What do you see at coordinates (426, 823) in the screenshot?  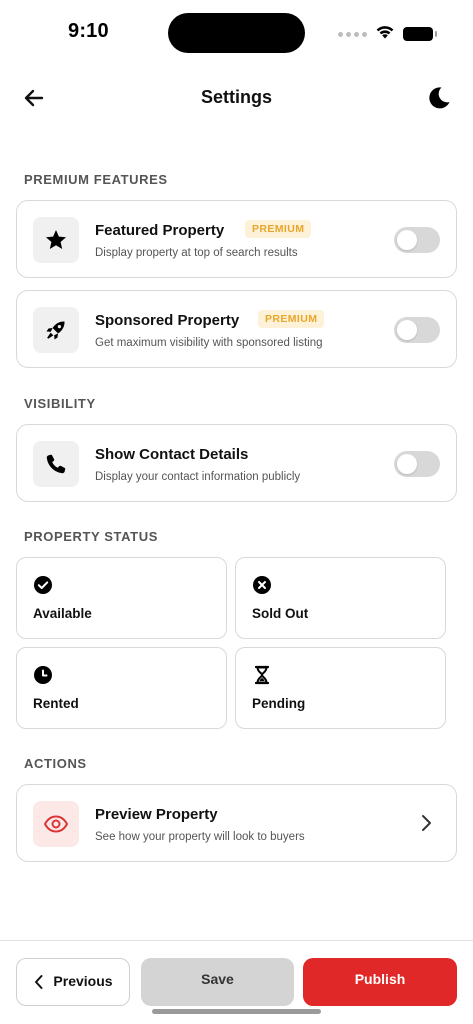 I see `chevron-right-icon` at bounding box center [426, 823].